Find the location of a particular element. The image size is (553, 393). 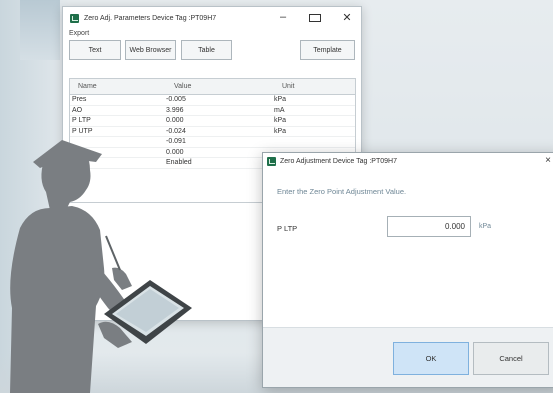

p-ltp-input is located at coordinates (429, 226).